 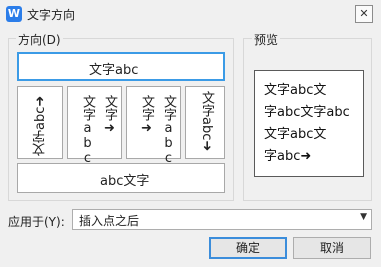 I want to click on direction-option-flipped-label: abc文字, so click(x=125, y=181).